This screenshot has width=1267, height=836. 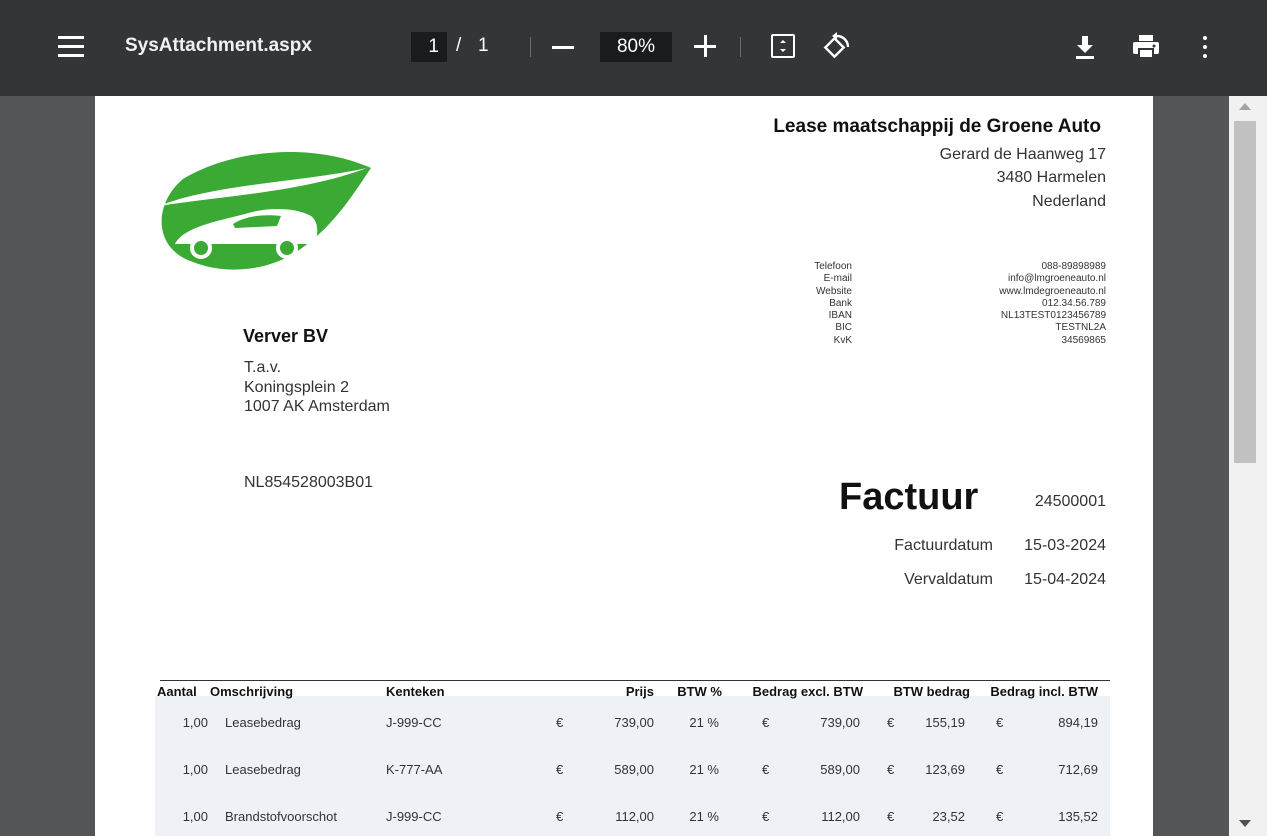 What do you see at coordinates (415, 691) in the screenshot?
I see `col-header-plate: Kenteken` at bounding box center [415, 691].